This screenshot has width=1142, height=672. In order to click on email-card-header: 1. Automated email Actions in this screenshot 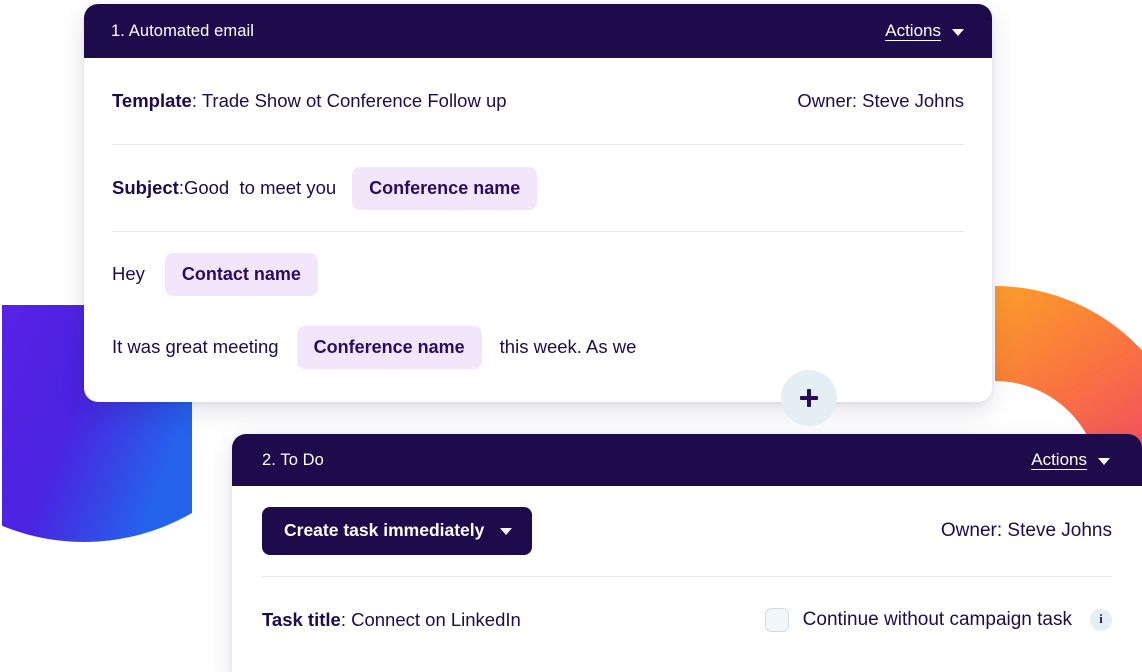, I will do `click(538, 31)`.